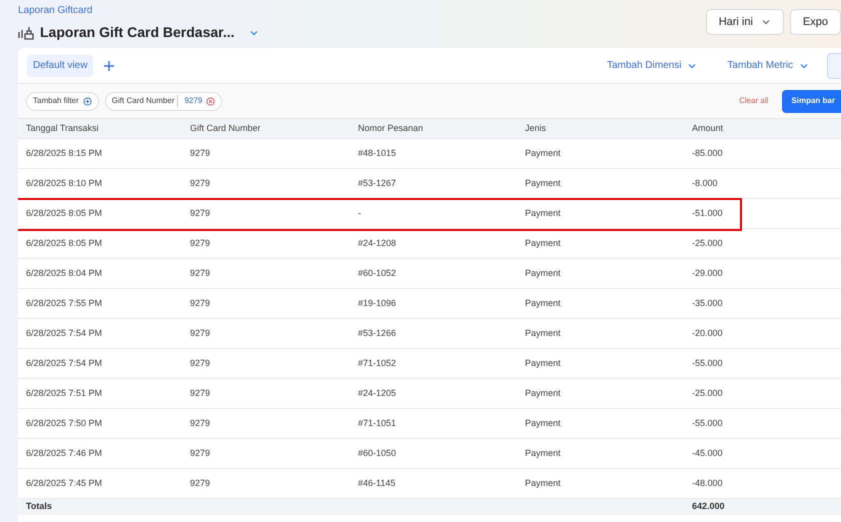 The width and height of the screenshot is (841, 522). Describe the element at coordinates (708, 128) in the screenshot. I see `column-header: Amount` at that location.